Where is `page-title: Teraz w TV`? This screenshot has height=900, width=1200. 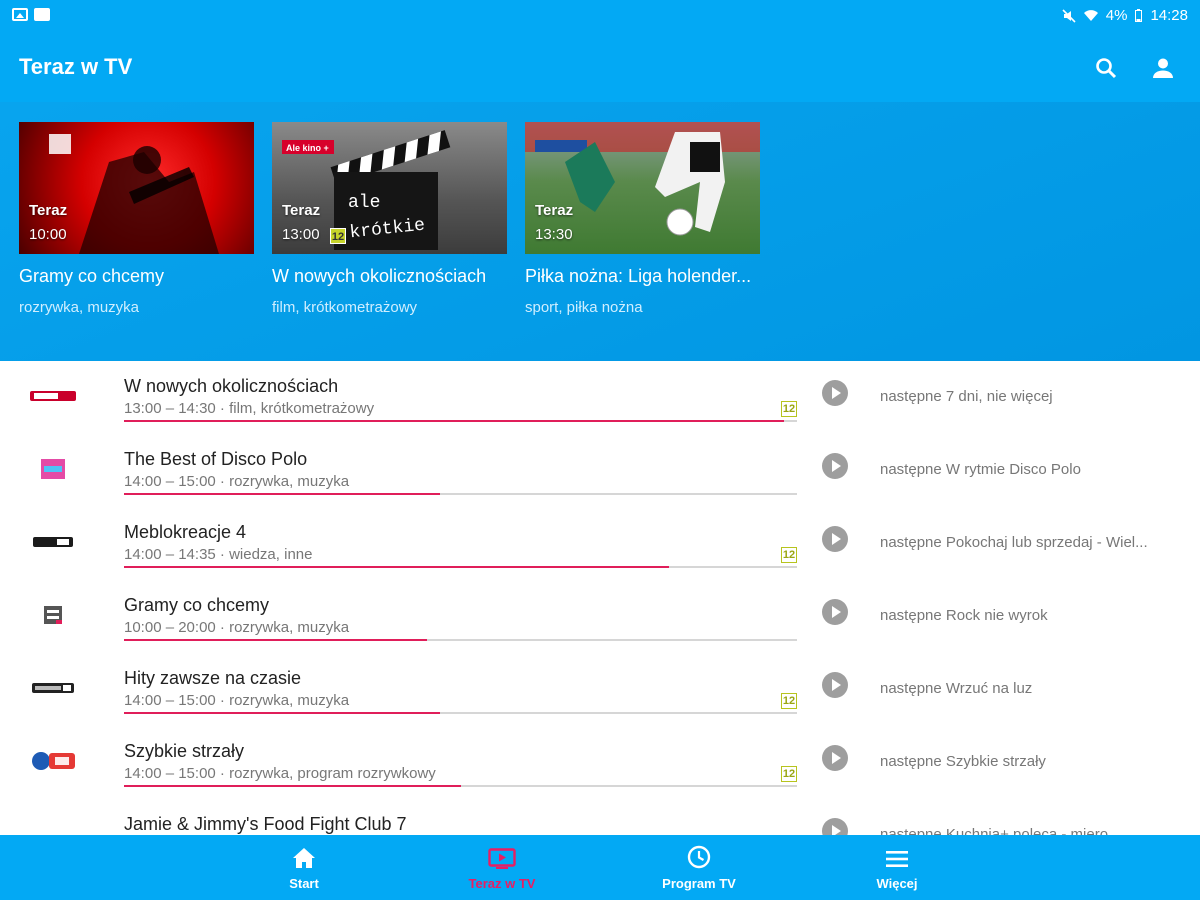
page-title: Teraz w TV is located at coordinates (76, 66).